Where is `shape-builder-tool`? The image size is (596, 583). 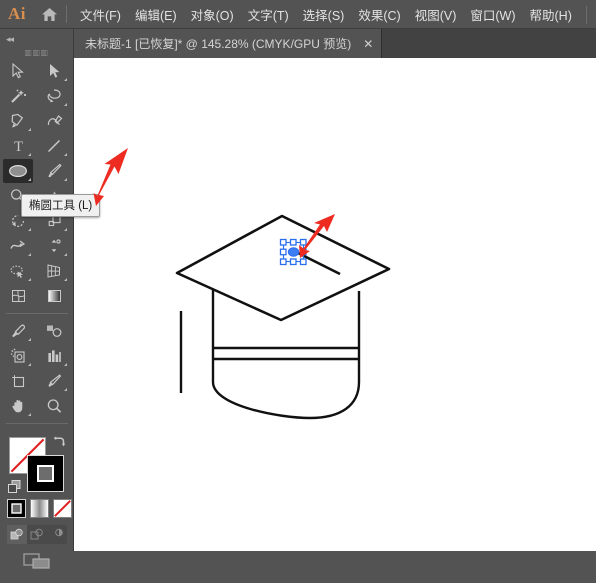
shape-builder-tool is located at coordinates (18, 271).